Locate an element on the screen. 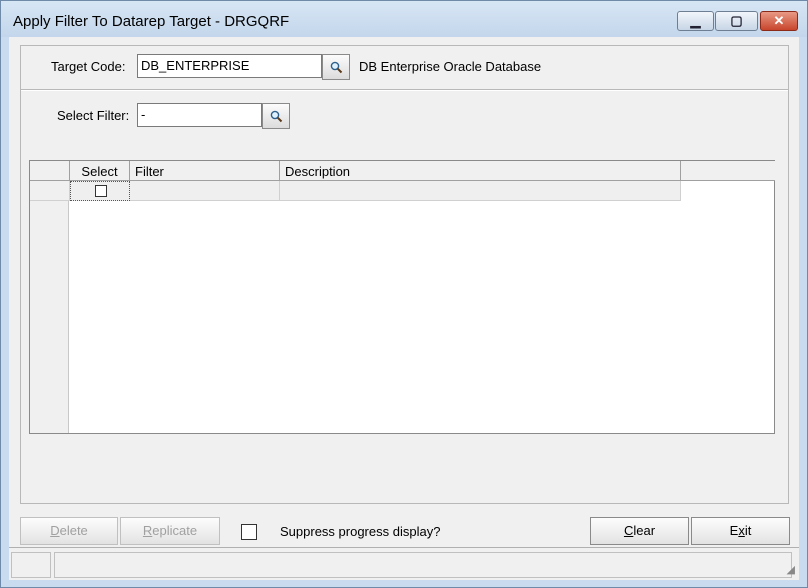 The image size is (808, 588). close-icon: ✕ is located at coordinates (779, 20).